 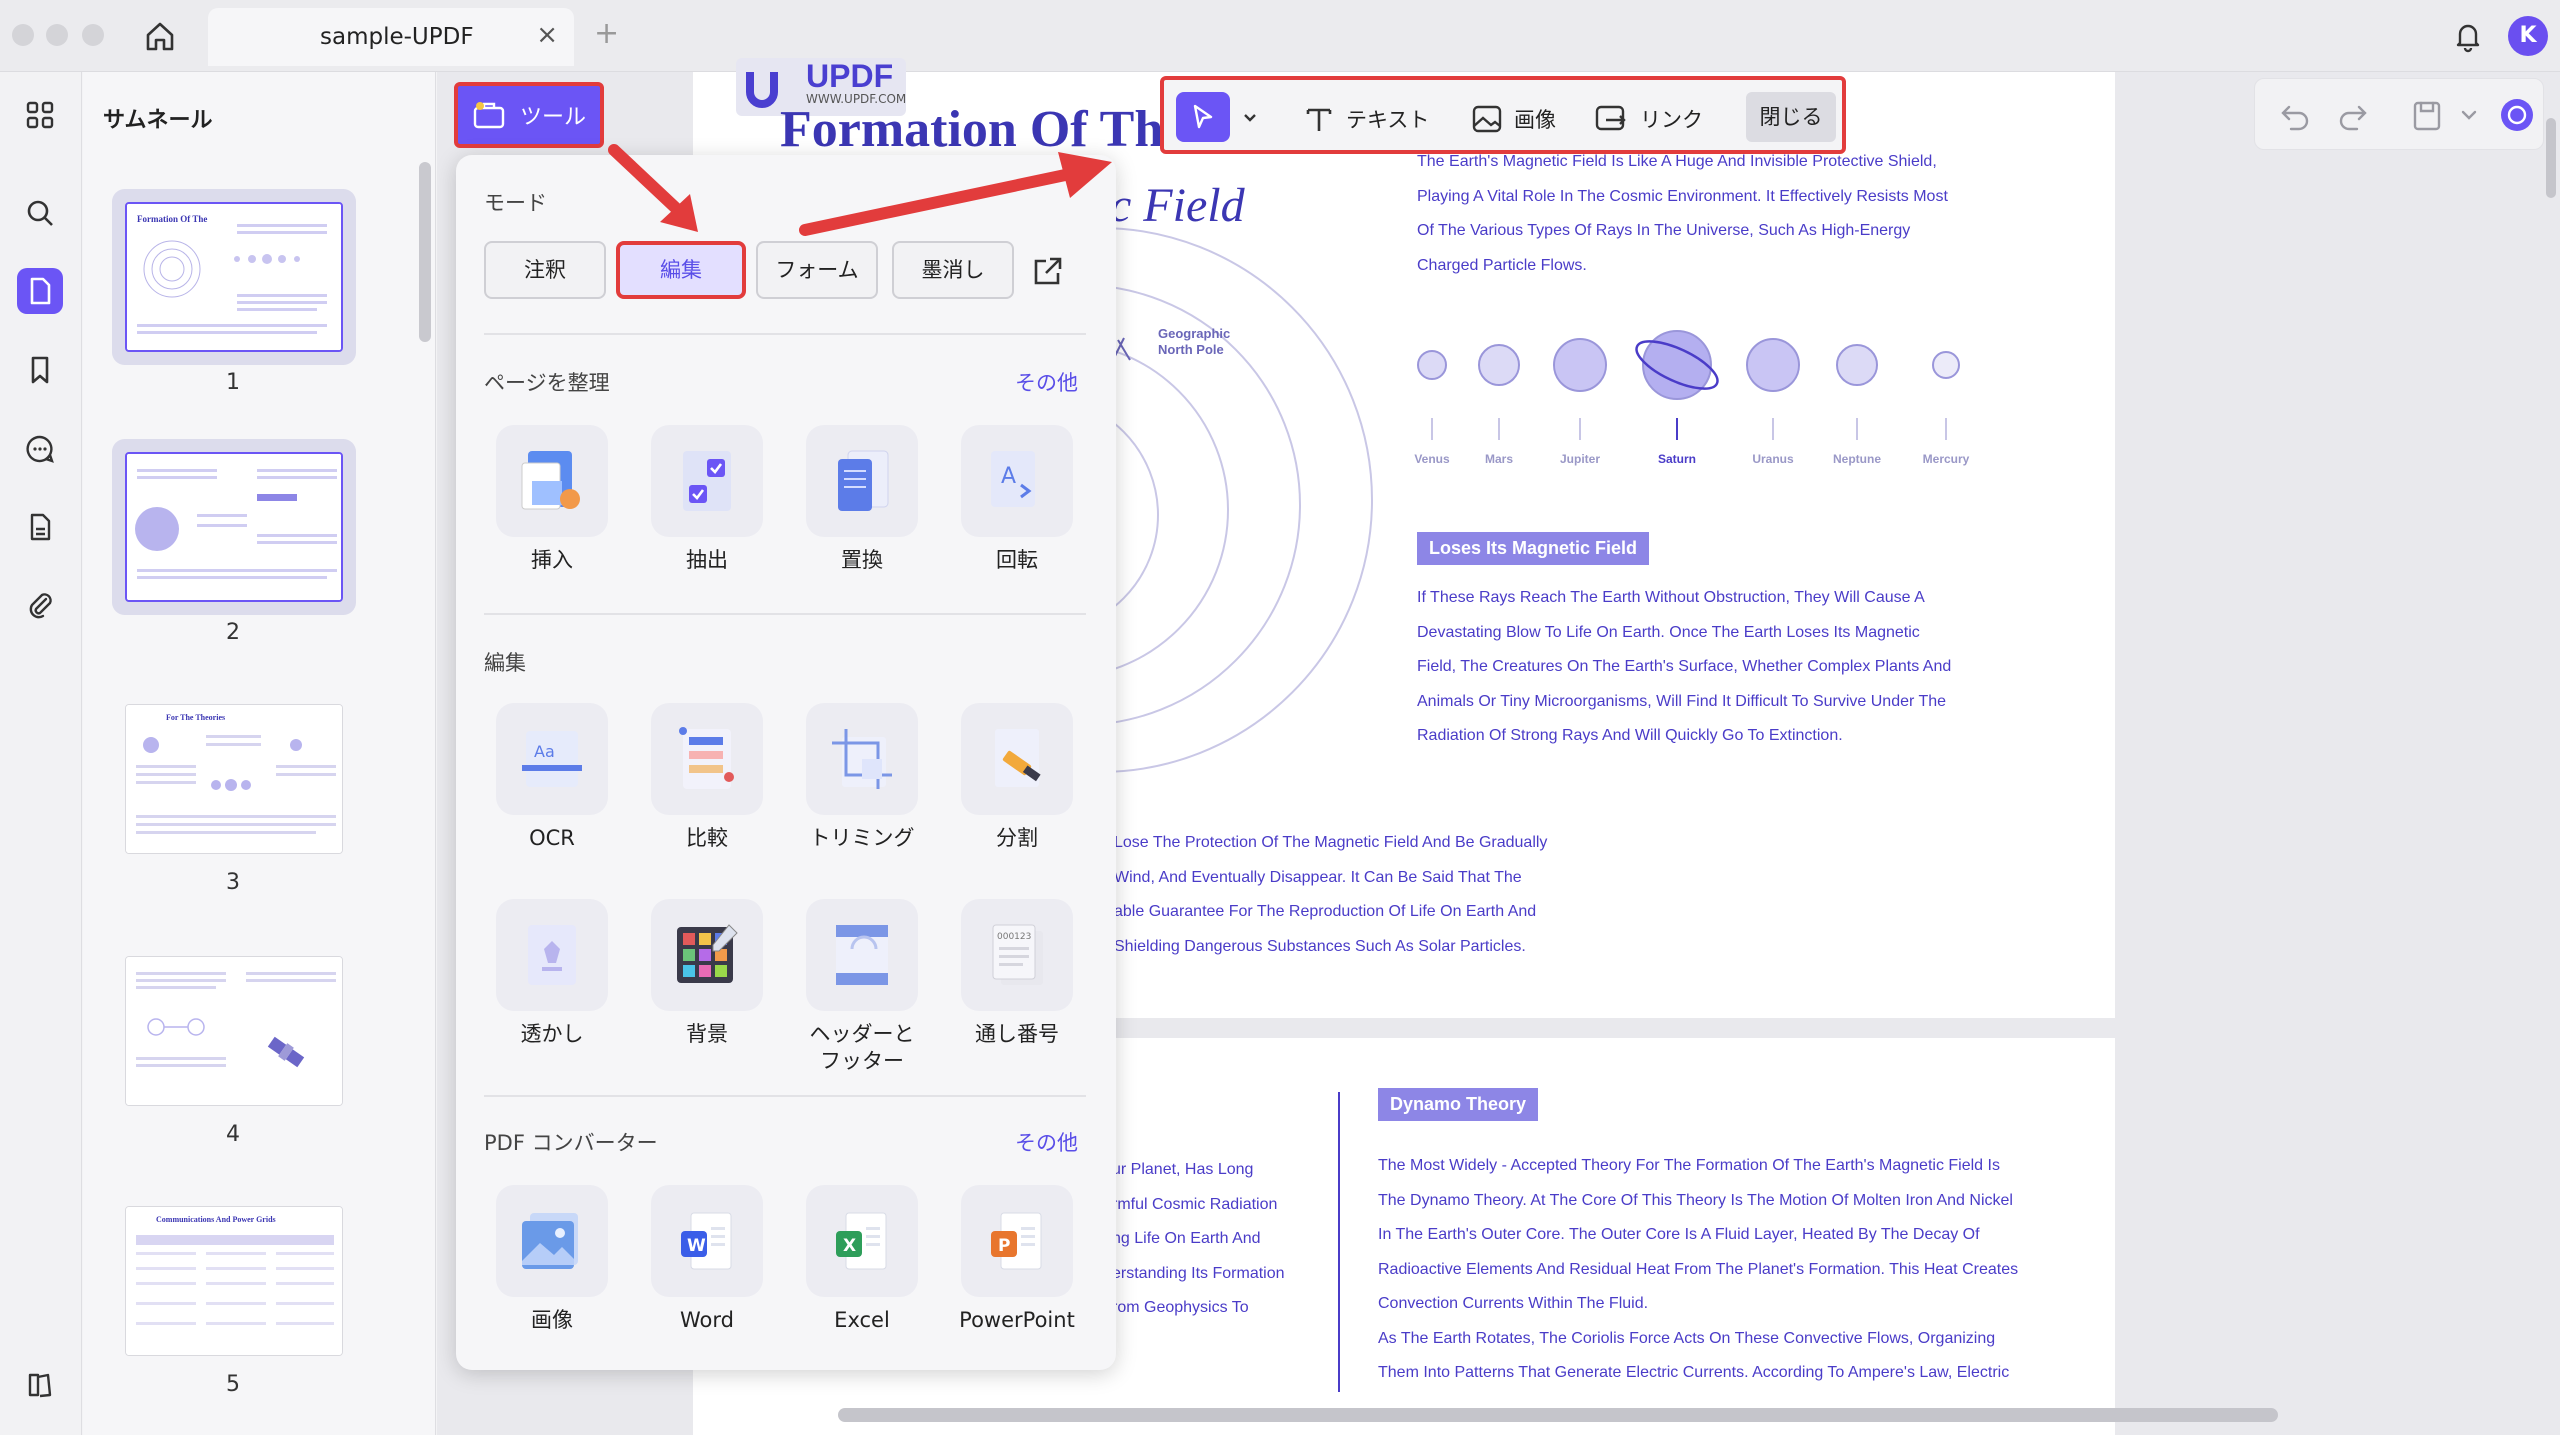 I want to click on thumbnails-title: サムネール, so click(x=158, y=120).